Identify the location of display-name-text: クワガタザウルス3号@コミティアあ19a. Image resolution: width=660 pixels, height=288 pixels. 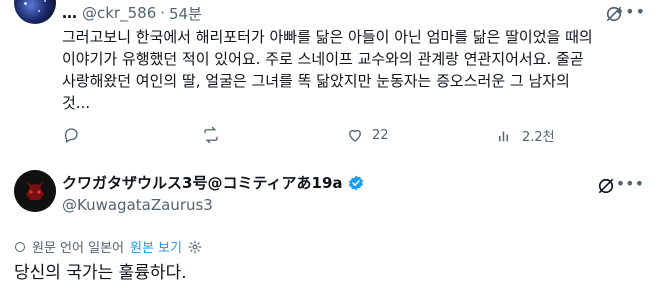
(202, 183).